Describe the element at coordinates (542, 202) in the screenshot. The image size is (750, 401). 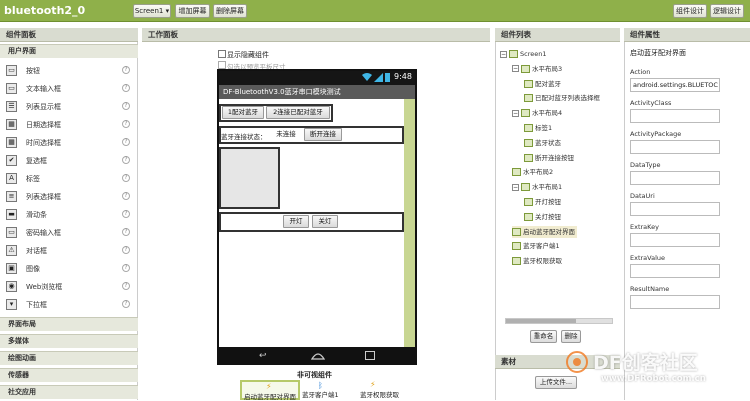
I see `tree-node: 开灯按钮` at that location.